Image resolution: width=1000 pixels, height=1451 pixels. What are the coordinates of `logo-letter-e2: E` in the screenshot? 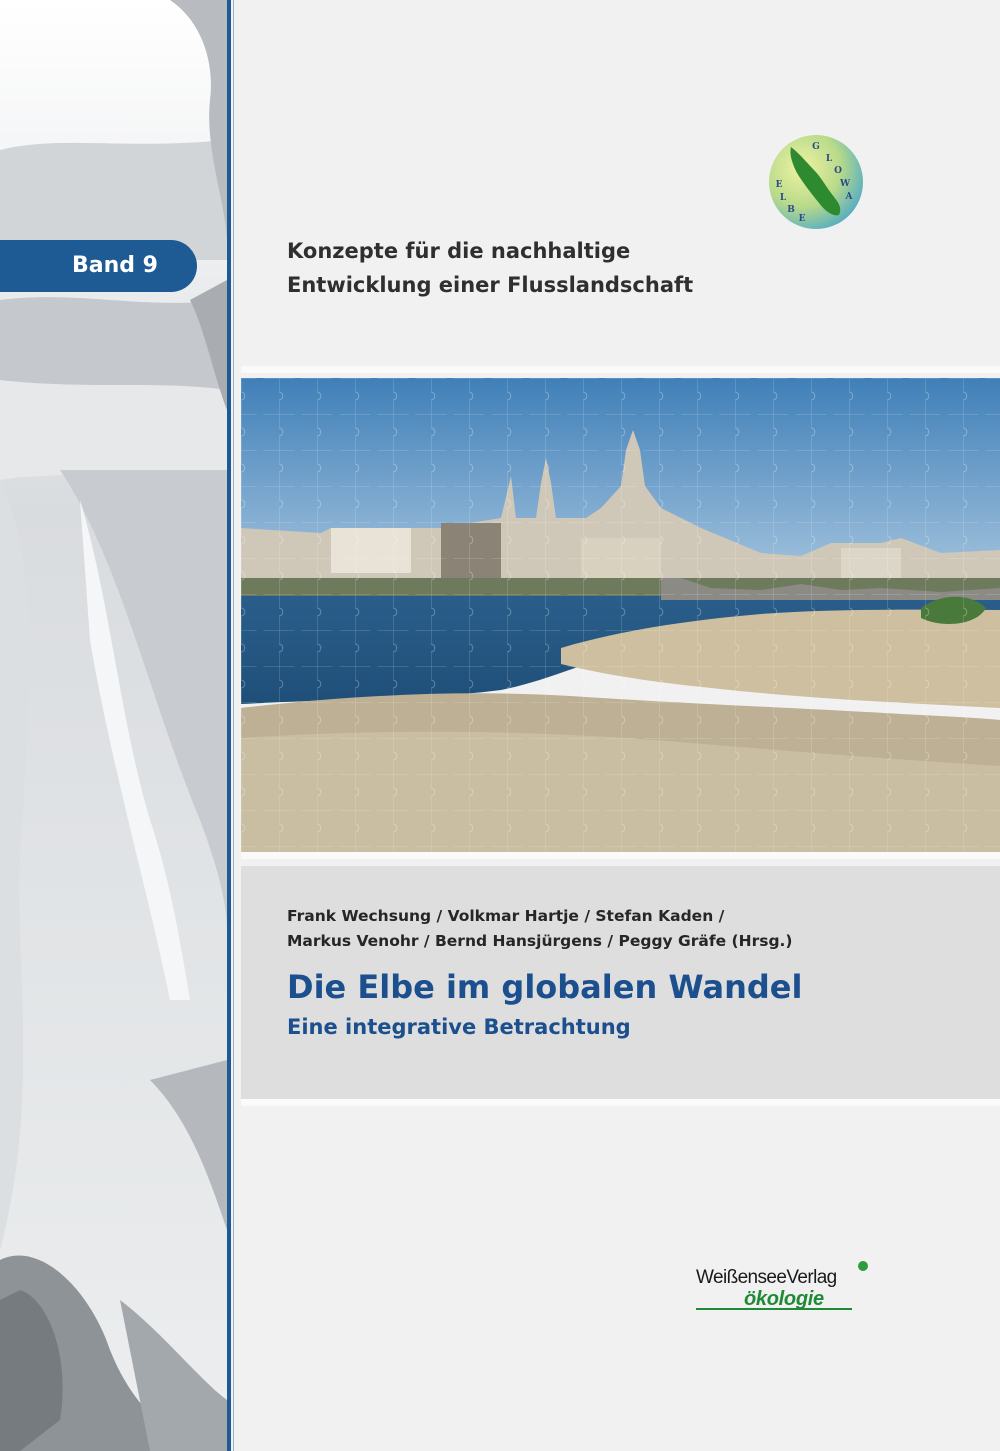 It's located at (802, 219).